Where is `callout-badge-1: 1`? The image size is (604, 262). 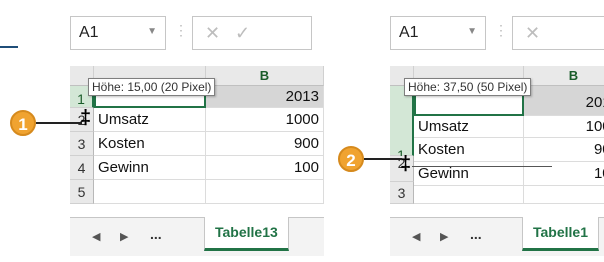 callout-badge-1: 1 is located at coordinates (23, 123).